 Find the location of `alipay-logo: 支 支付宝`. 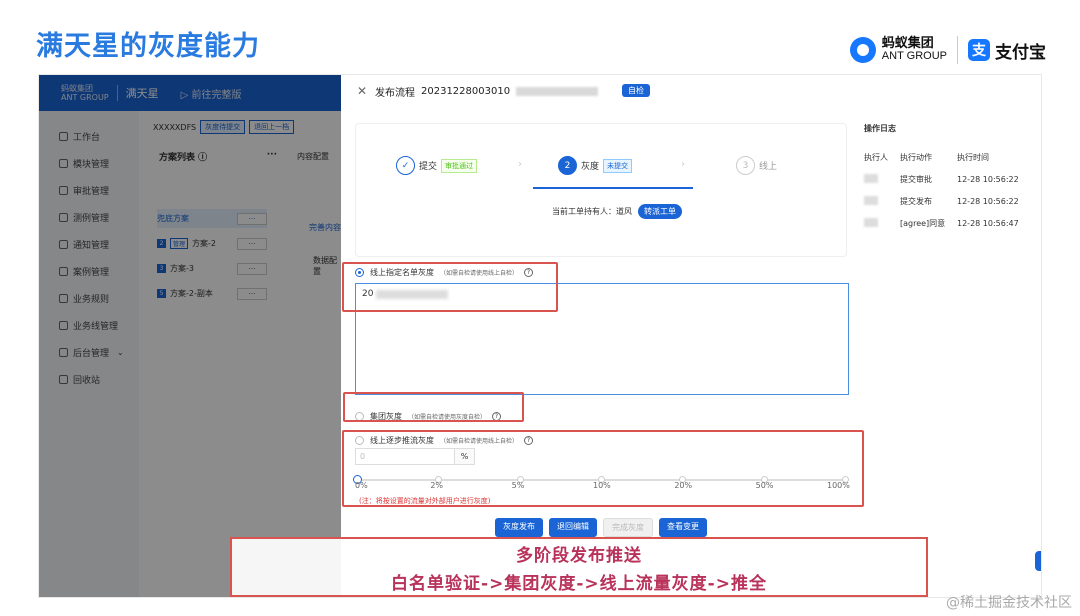

alipay-logo: 支 支付宝 is located at coordinates (1007, 50).